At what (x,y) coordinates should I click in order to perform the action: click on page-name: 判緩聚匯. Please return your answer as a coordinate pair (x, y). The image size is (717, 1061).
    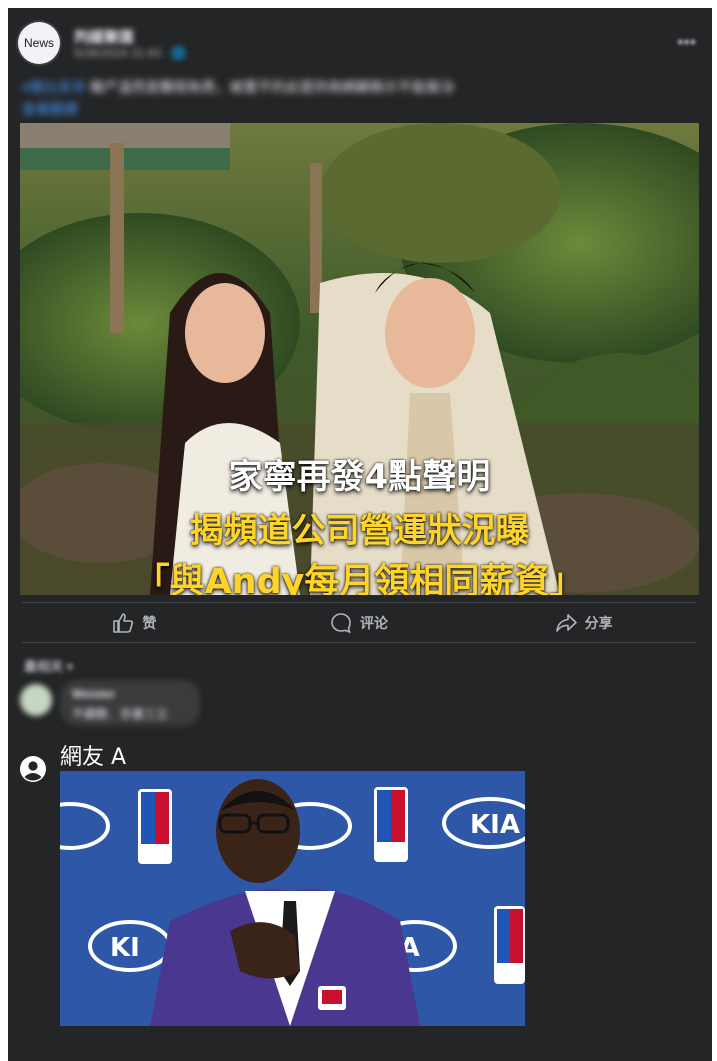
    Looking at the image, I should click on (104, 36).